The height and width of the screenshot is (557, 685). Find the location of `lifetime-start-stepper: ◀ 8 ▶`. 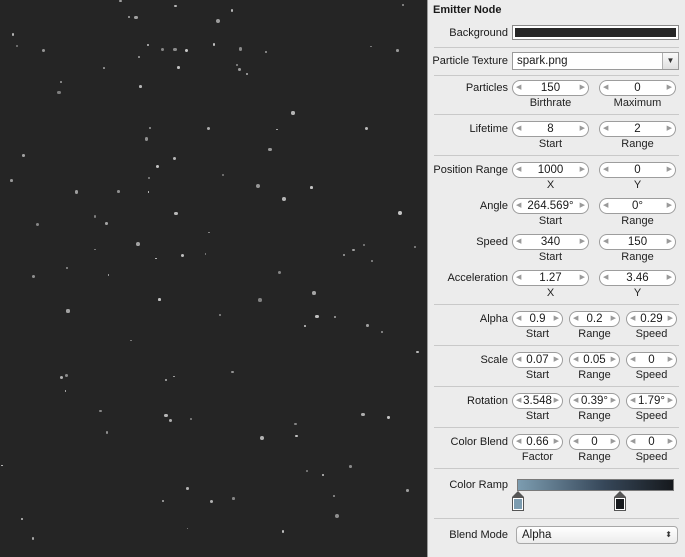

lifetime-start-stepper: ◀ 8 ▶ is located at coordinates (550, 129).